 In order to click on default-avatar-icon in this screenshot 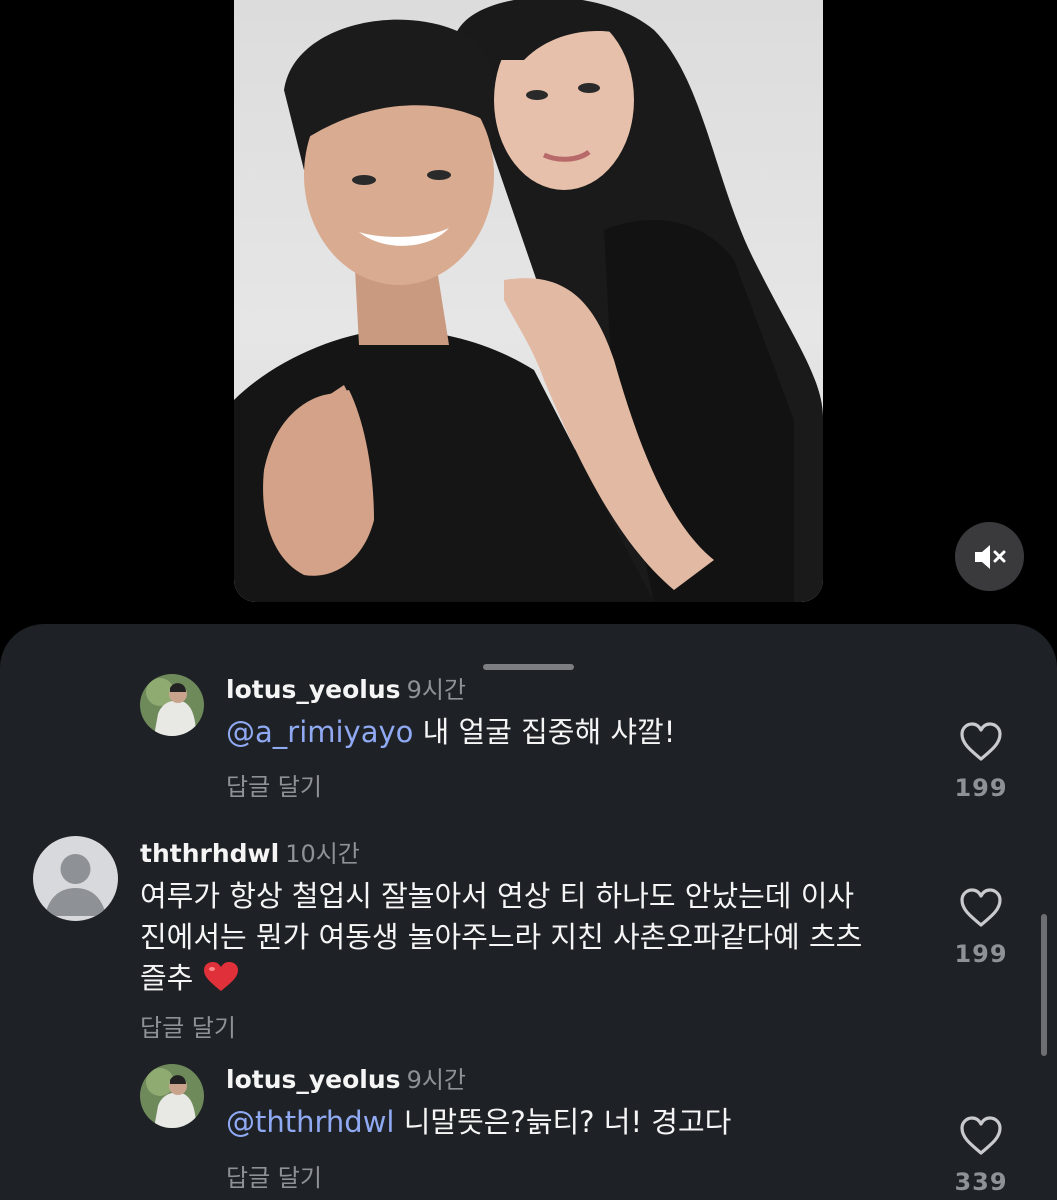, I will do `click(75, 878)`.